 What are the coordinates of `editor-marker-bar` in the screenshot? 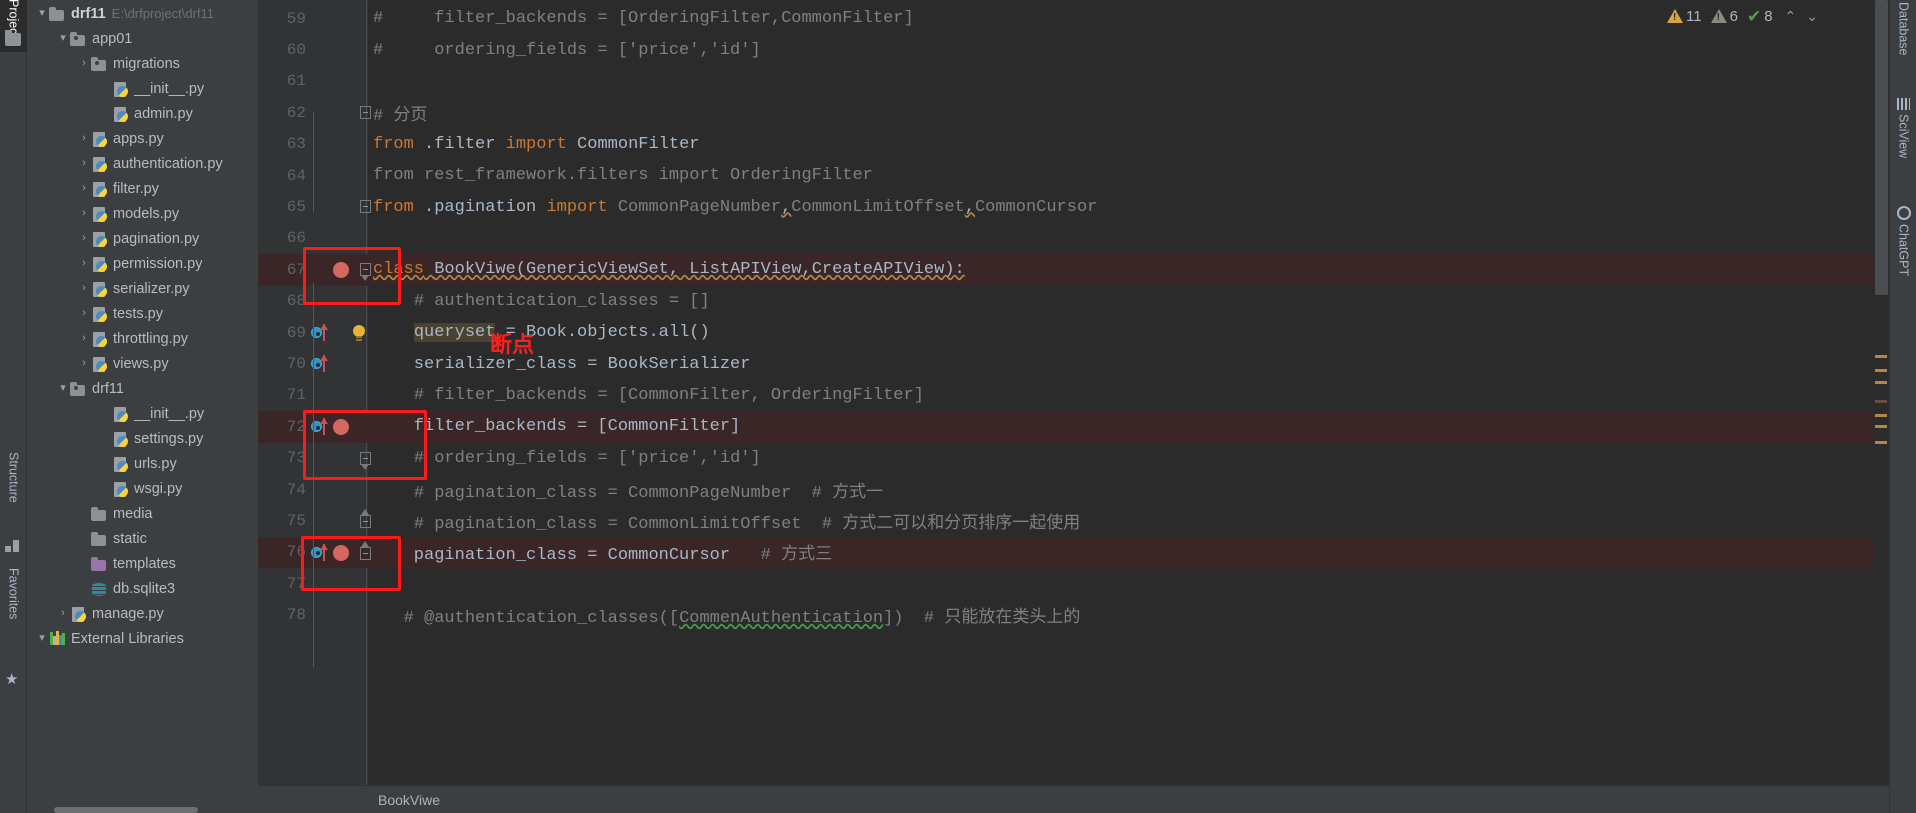 It's located at (1881, 378).